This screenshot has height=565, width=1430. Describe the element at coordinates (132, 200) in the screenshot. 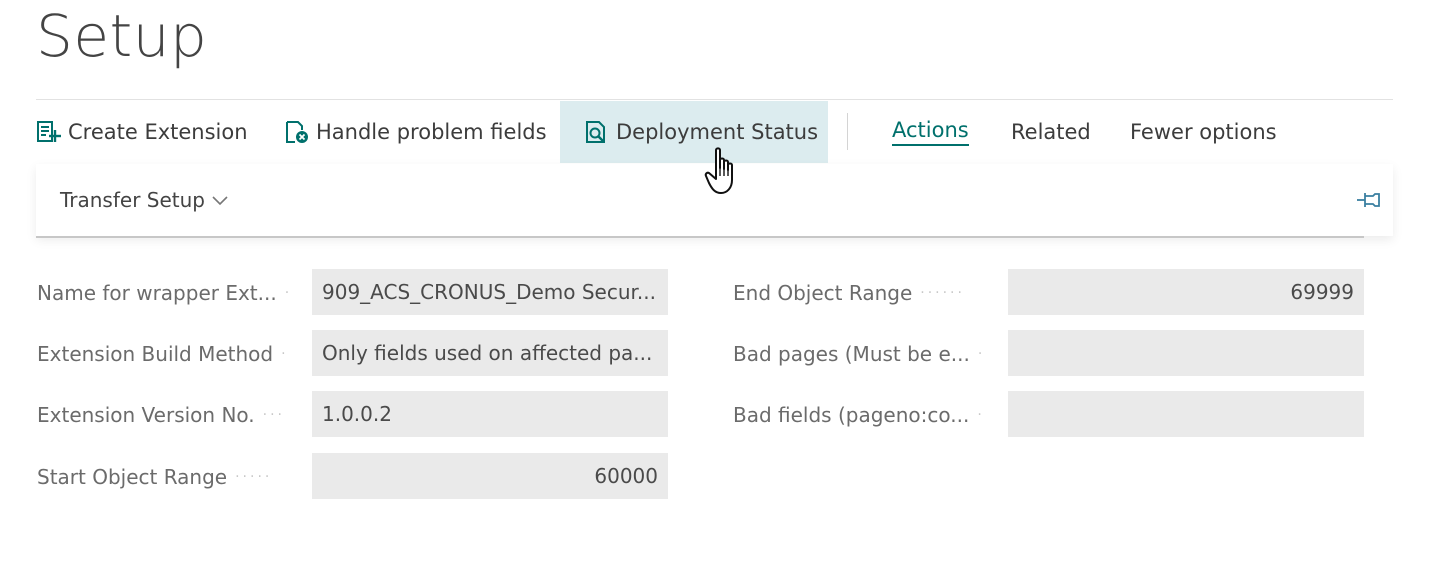

I see `transfer-setup-label: Transfer Setup` at that location.